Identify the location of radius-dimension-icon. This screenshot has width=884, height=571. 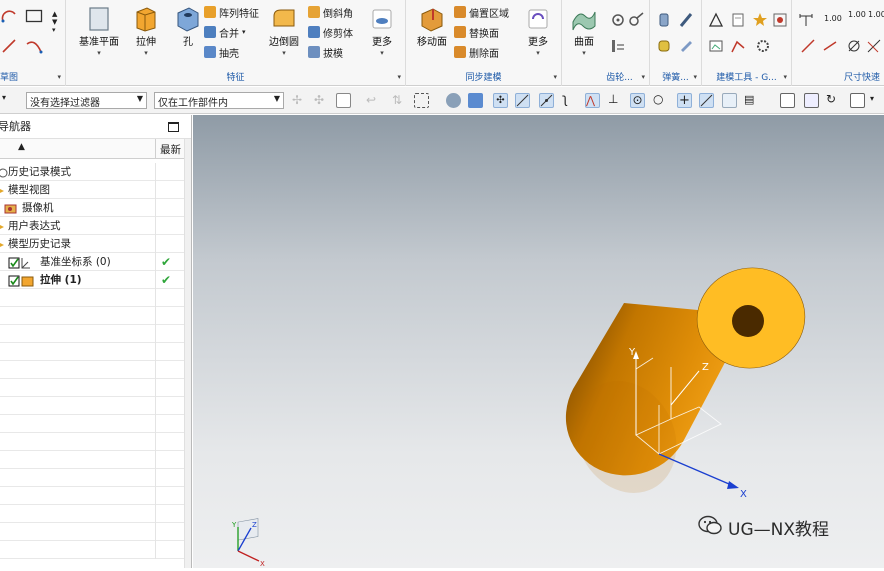
(830, 46).